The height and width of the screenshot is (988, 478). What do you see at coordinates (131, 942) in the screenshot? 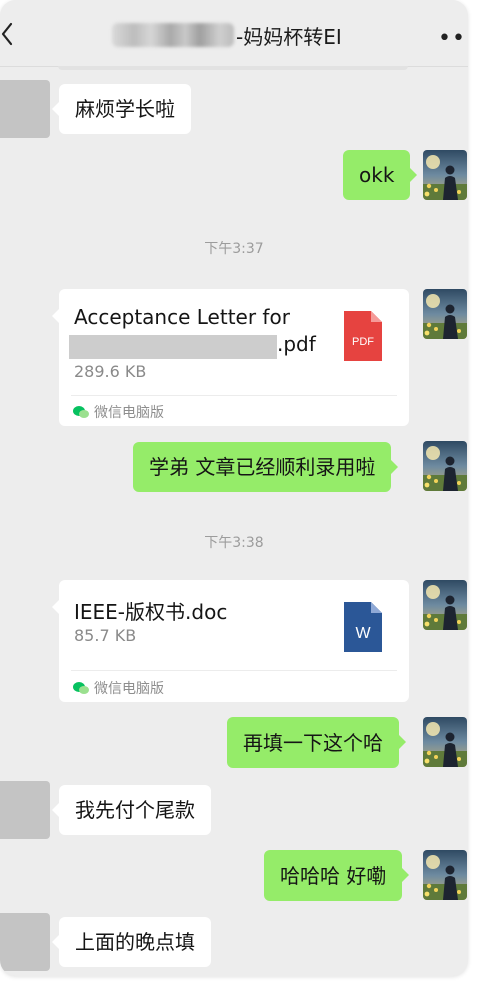
I see `message-bubble-incoming: 上面的晚点填` at bounding box center [131, 942].